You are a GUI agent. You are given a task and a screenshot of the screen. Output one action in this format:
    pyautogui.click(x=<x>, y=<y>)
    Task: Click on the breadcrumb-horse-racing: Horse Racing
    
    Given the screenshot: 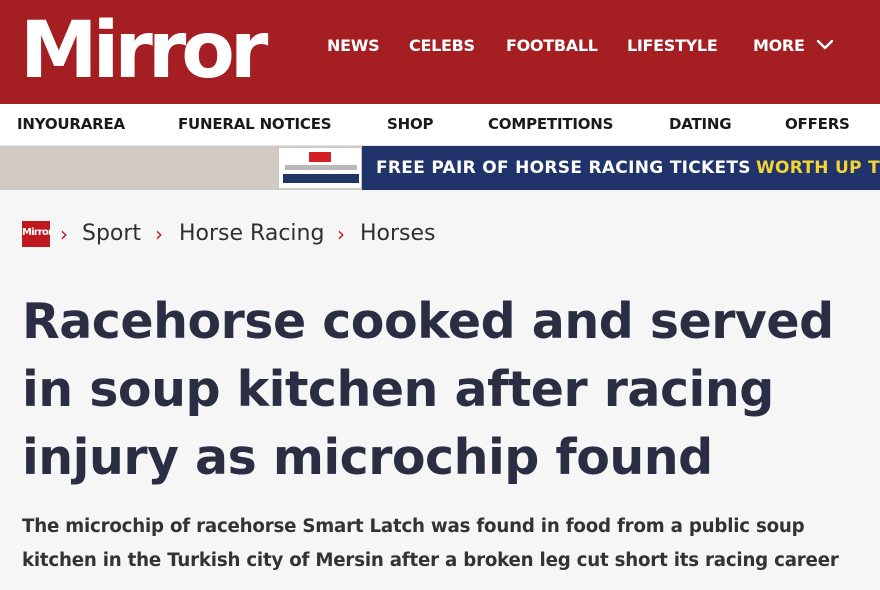 What is the action you would take?
    pyautogui.click(x=251, y=234)
    